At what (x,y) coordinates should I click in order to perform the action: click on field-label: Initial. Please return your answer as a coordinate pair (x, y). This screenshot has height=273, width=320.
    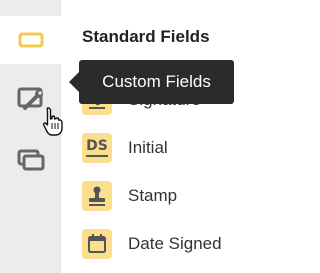
    Looking at the image, I should click on (148, 147).